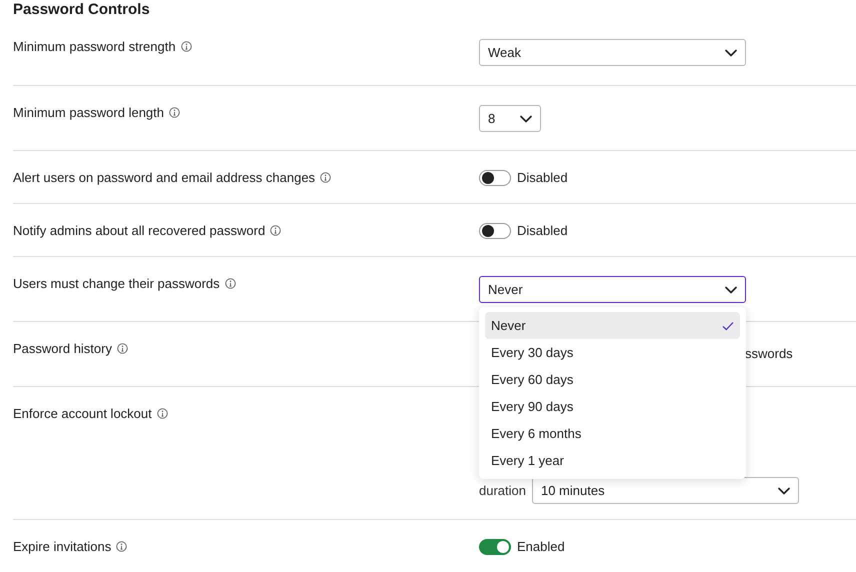 The image size is (856, 572). What do you see at coordinates (612, 289) in the screenshot?
I see `dropdown-select: Never` at bounding box center [612, 289].